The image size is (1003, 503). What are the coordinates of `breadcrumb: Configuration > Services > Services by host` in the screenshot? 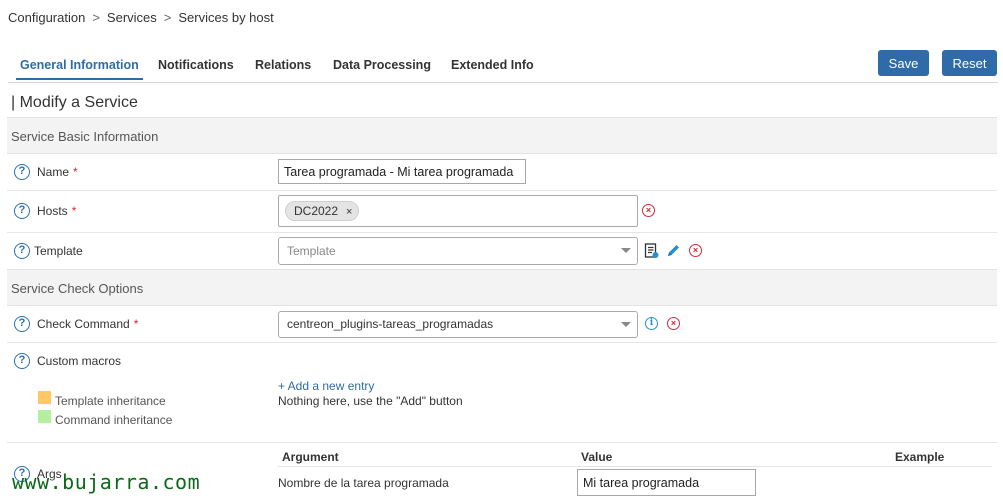 It's located at (141, 17).